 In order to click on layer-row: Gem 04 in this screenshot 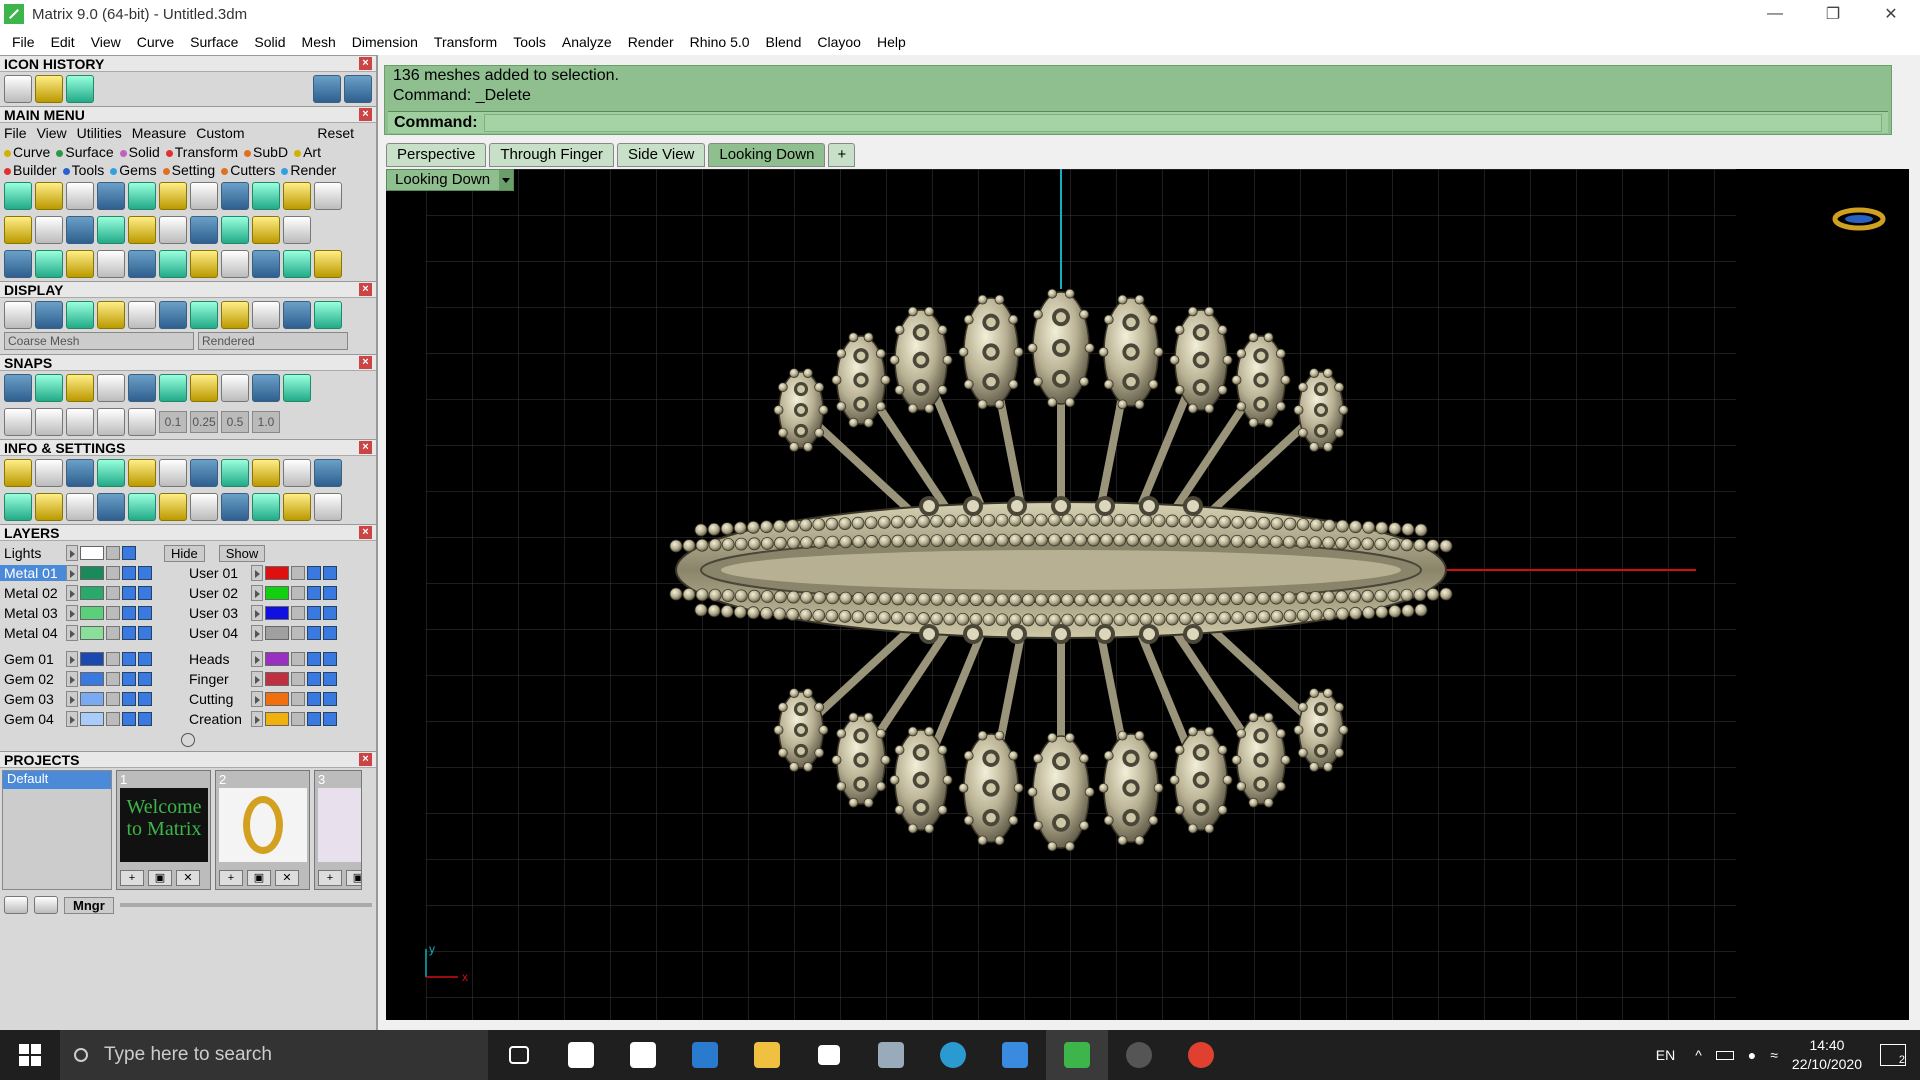, I will do `click(92, 719)`.